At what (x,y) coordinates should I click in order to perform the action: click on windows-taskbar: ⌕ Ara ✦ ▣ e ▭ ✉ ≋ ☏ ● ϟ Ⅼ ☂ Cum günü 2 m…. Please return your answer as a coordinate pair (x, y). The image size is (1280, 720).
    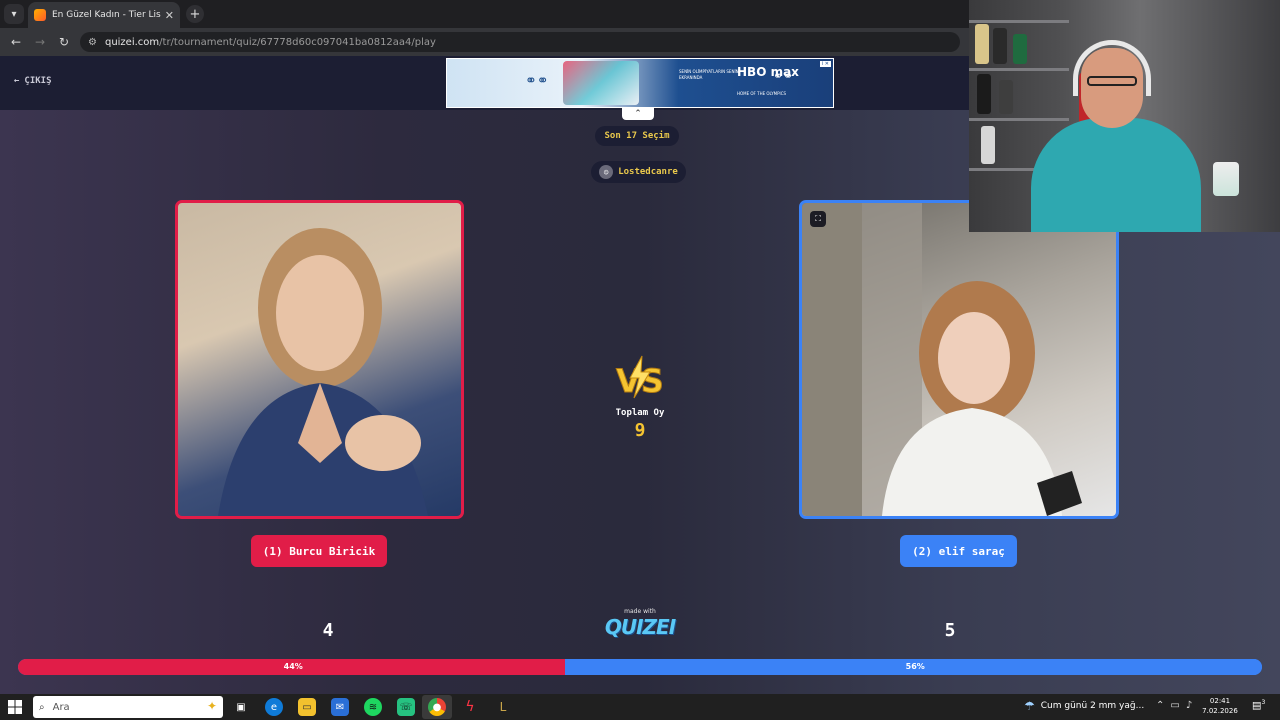
    Looking at the image, I should click on (640, 707).